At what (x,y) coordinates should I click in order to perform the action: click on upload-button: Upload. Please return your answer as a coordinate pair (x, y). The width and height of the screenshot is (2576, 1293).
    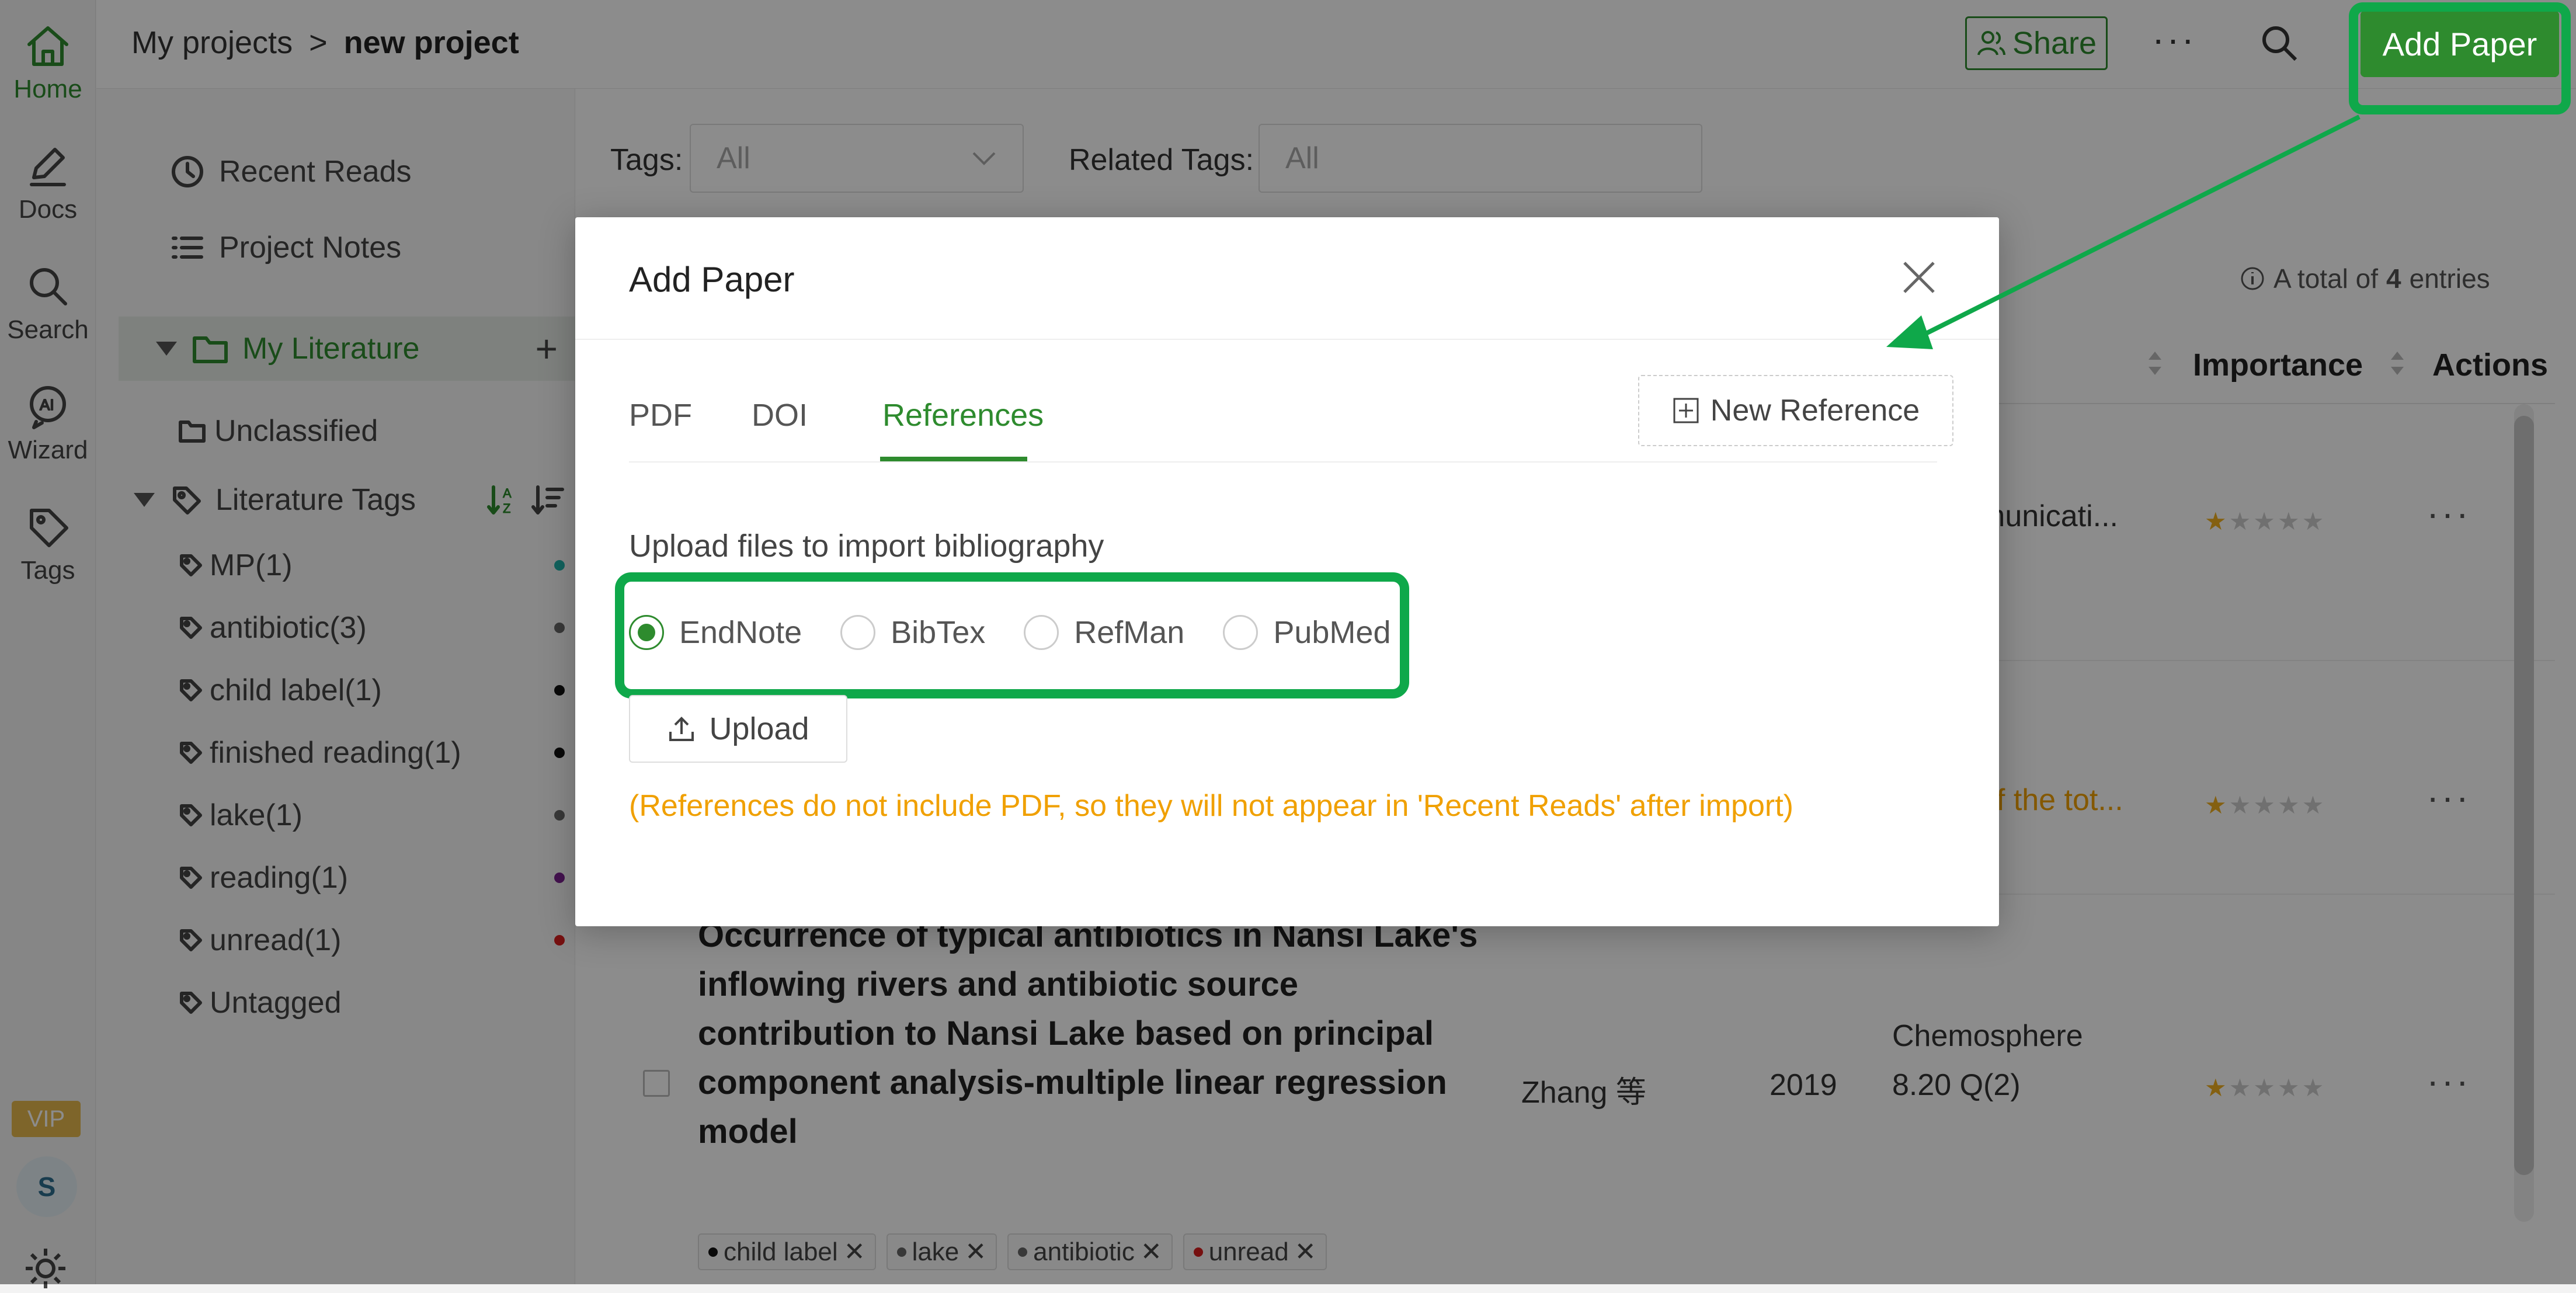
    Looking at the image, I should click on (738, 729).